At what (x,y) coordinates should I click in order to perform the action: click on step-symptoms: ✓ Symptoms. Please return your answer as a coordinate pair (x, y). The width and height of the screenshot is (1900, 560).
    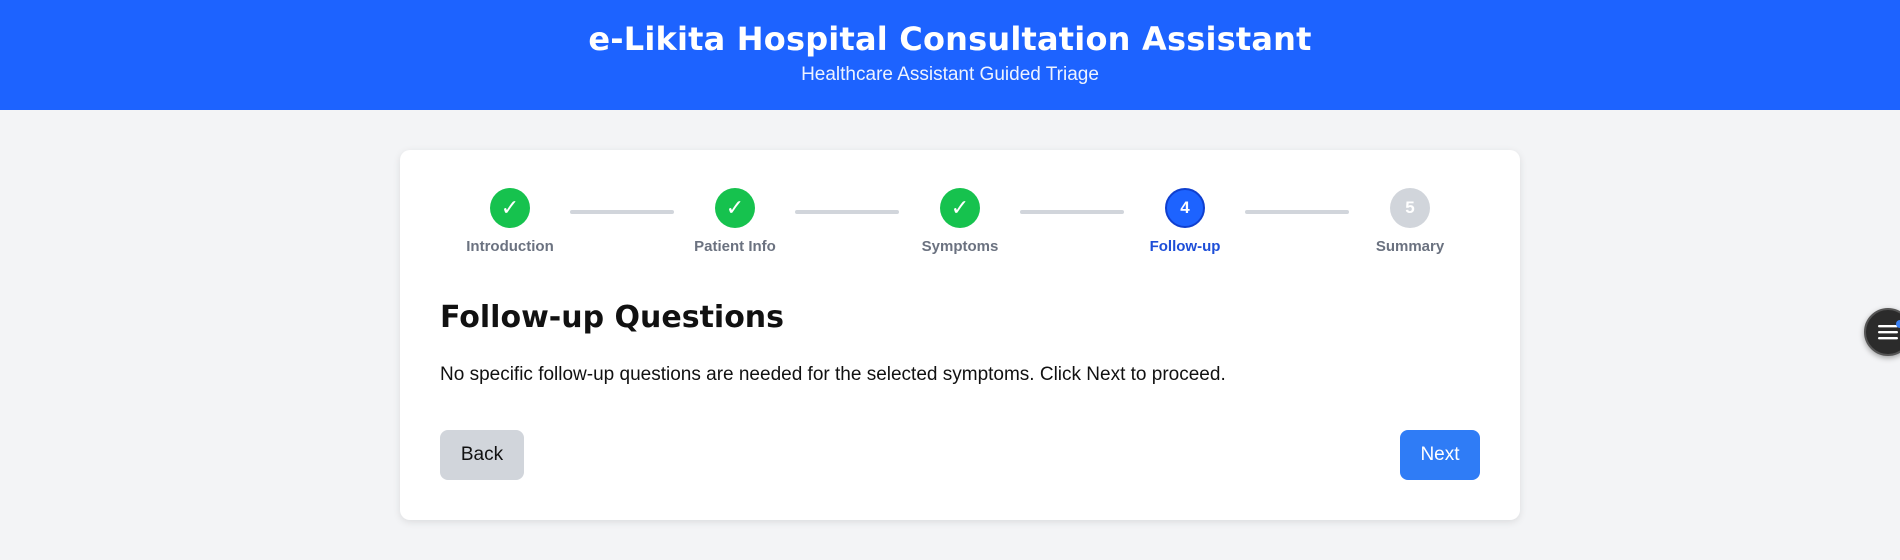
    Looking at the image, I should click on (960, 221).